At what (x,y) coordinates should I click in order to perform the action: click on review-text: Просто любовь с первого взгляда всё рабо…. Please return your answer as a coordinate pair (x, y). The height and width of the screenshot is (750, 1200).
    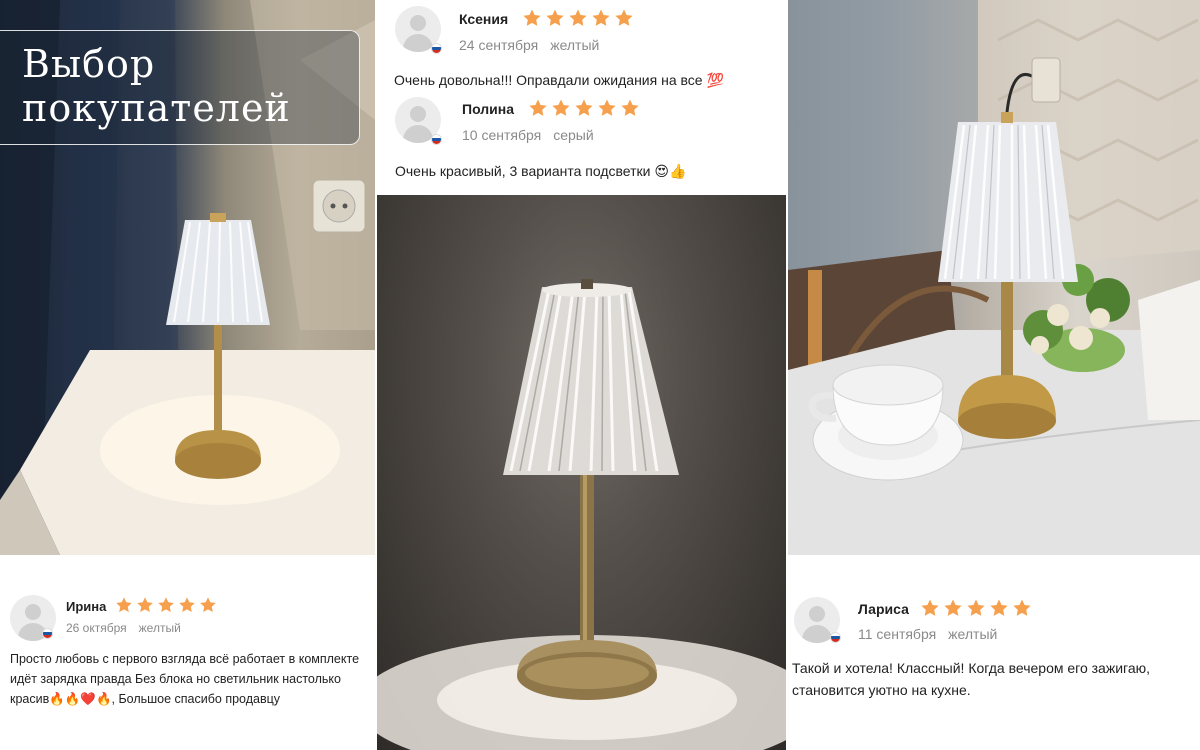
    Looking at the image, I should click on (185, 679).